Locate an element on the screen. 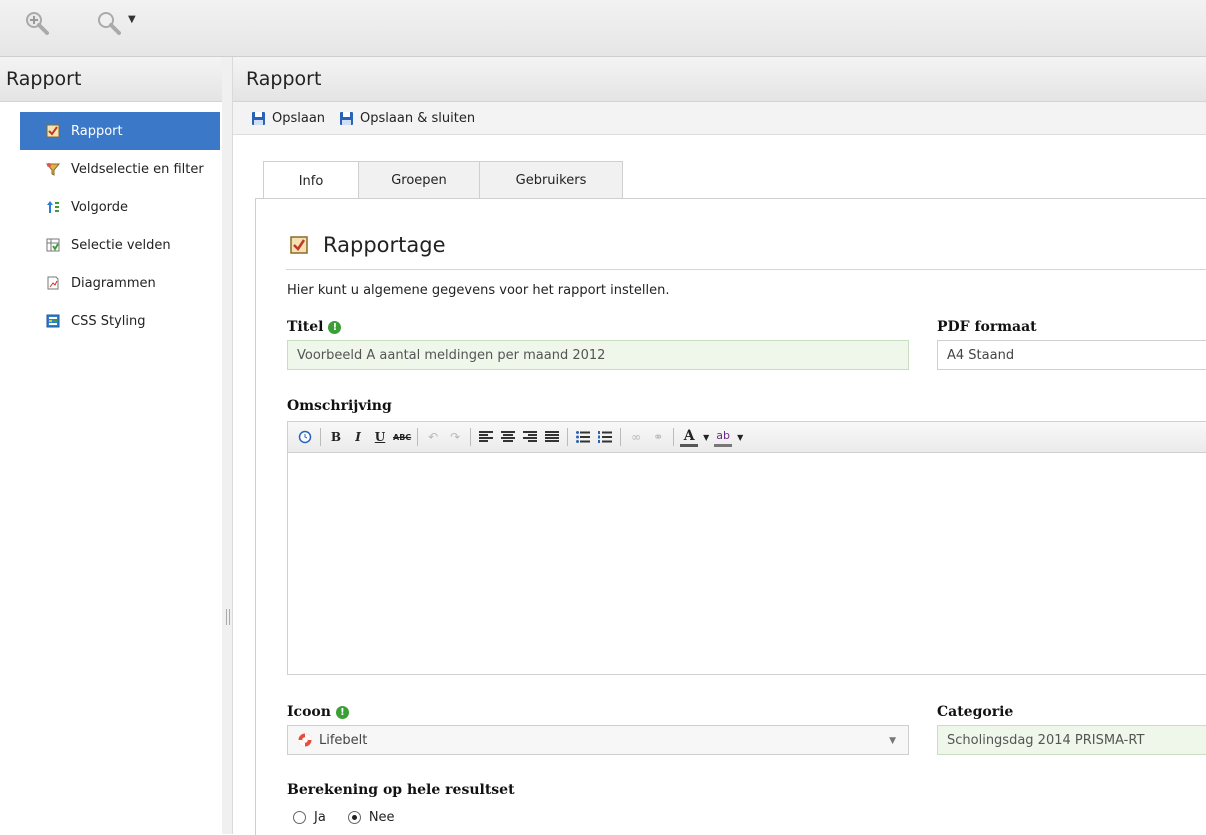 This screenshot has width=1206, height=835. lifebelt-icon is located at coordinates (305, 740).